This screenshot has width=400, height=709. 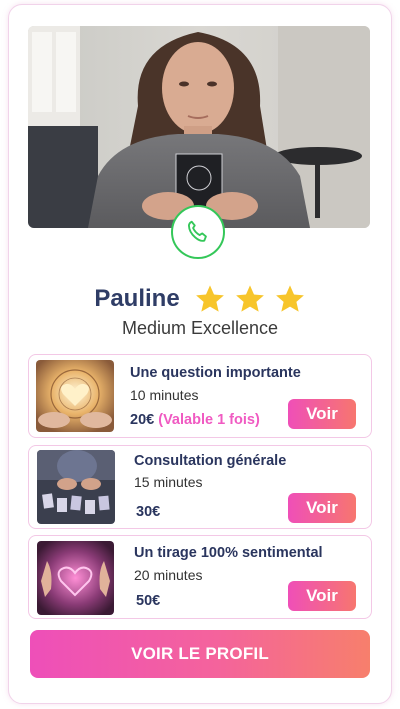 I want to click on offer-validity-note: (Valable 1 fois), so click(x=209, y=420).